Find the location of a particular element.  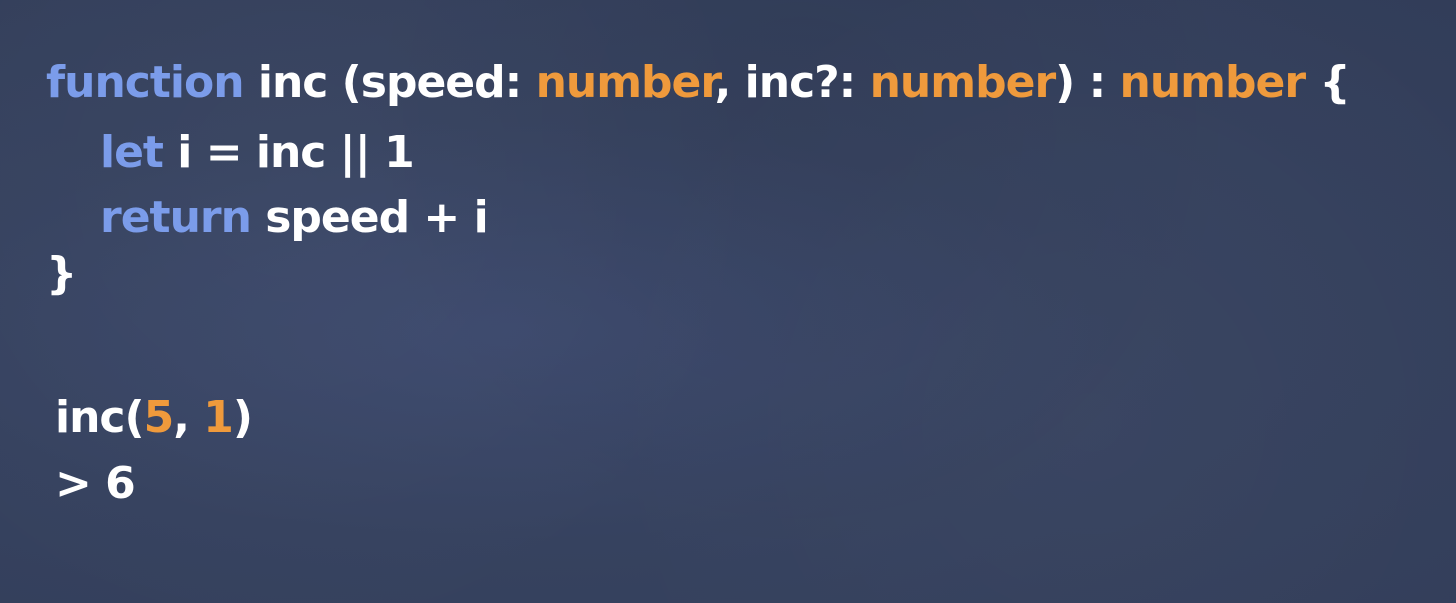

param-inc-optional: , inc?: is located at coordinates (792, 82).